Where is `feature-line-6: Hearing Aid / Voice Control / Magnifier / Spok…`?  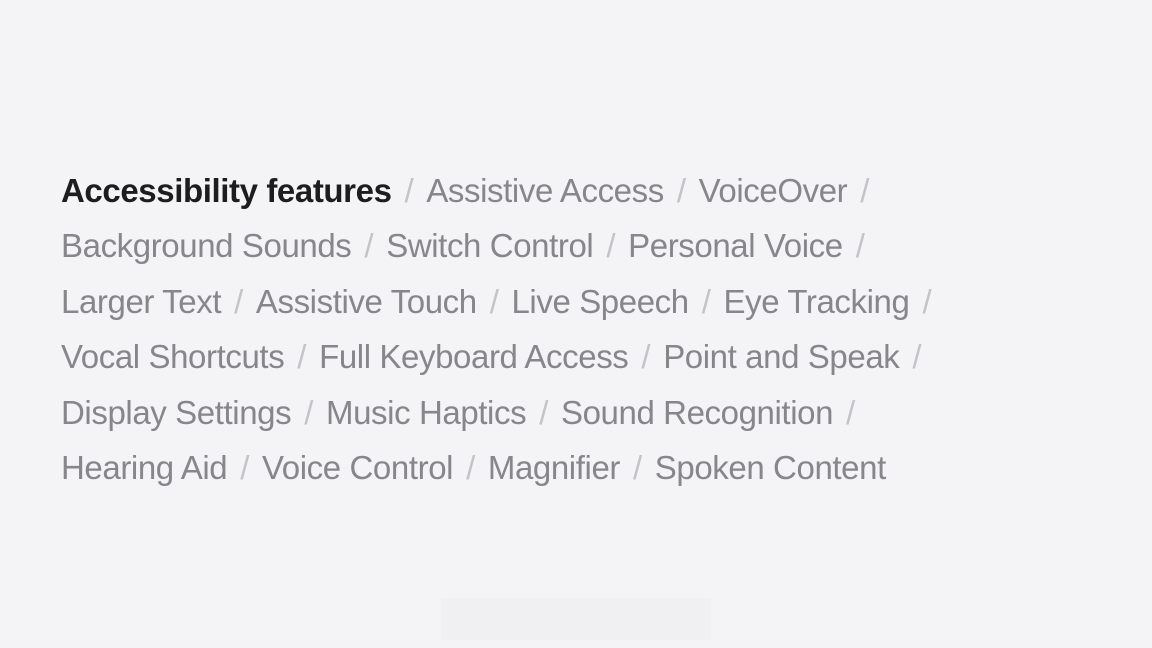 feature-line-6: Hearing Aid / Voice Control / Magnifier / Spok… is located at coordinates (591, 467).